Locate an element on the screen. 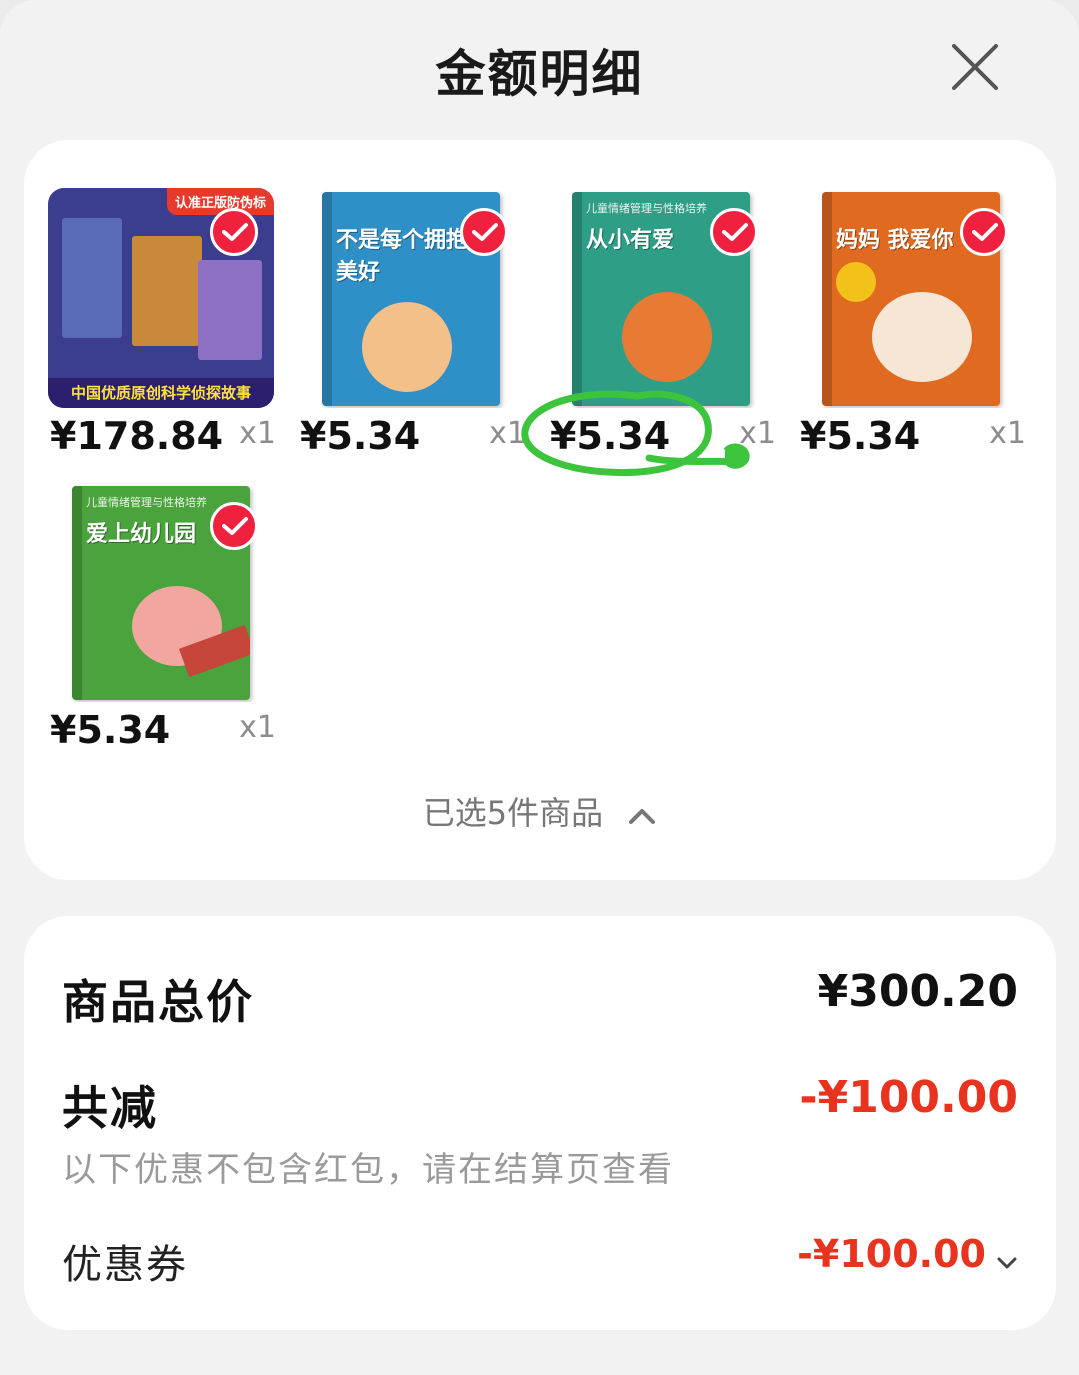 The image size is (1079, 1375). total-price-row: 商品总价 ¥300.20 is located at coordinates (540, 997).